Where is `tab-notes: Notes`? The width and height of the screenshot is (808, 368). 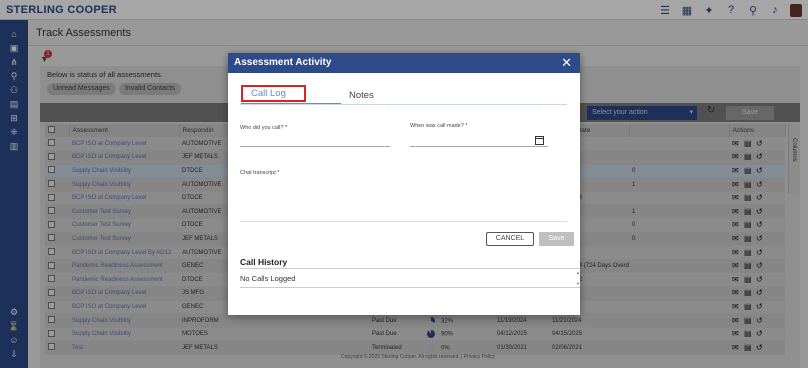
tab-notes: Notes is located at coordinates (361, 95).